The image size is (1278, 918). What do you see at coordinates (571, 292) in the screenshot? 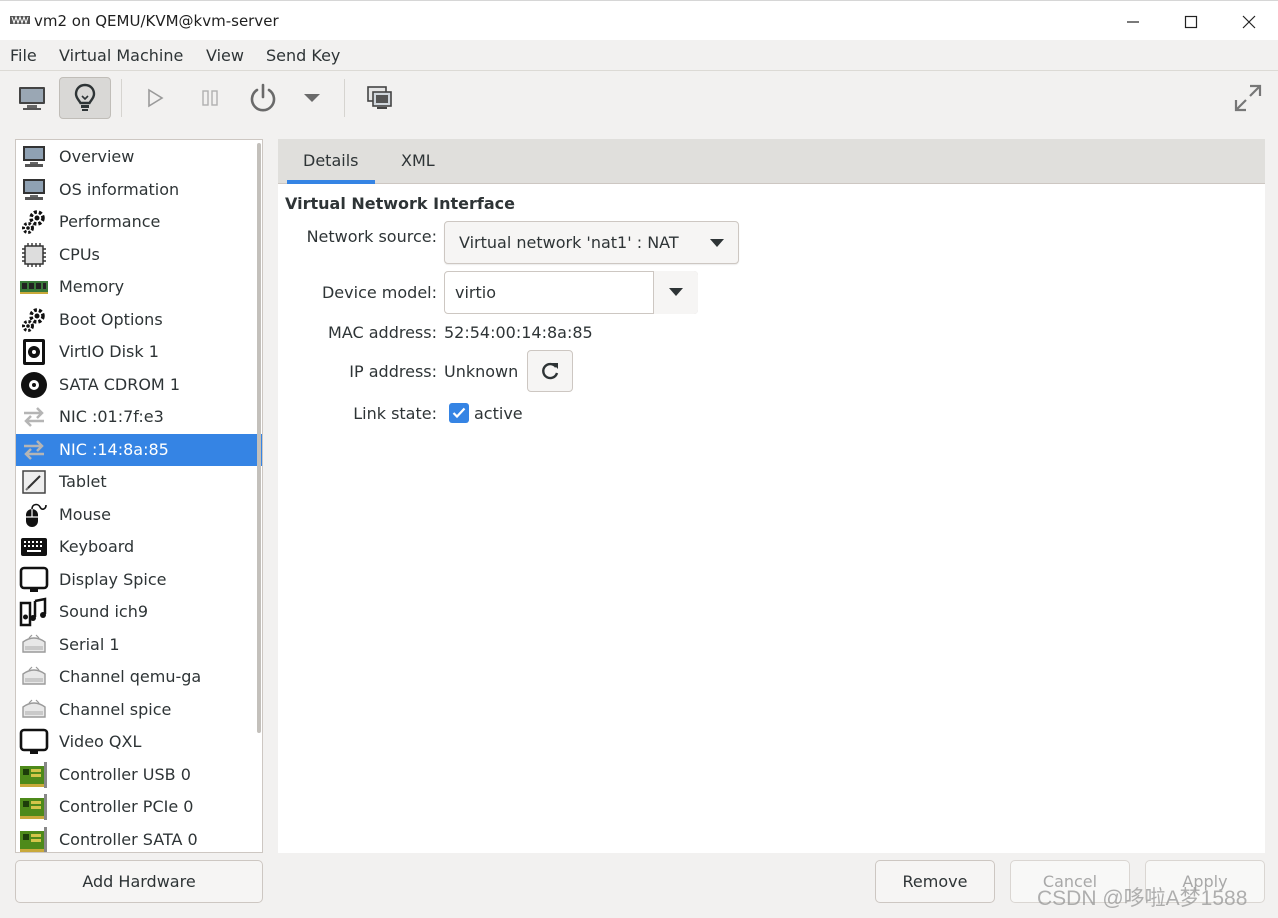
I see `device-model-combo: virtio` at bounding box center [571, 292].